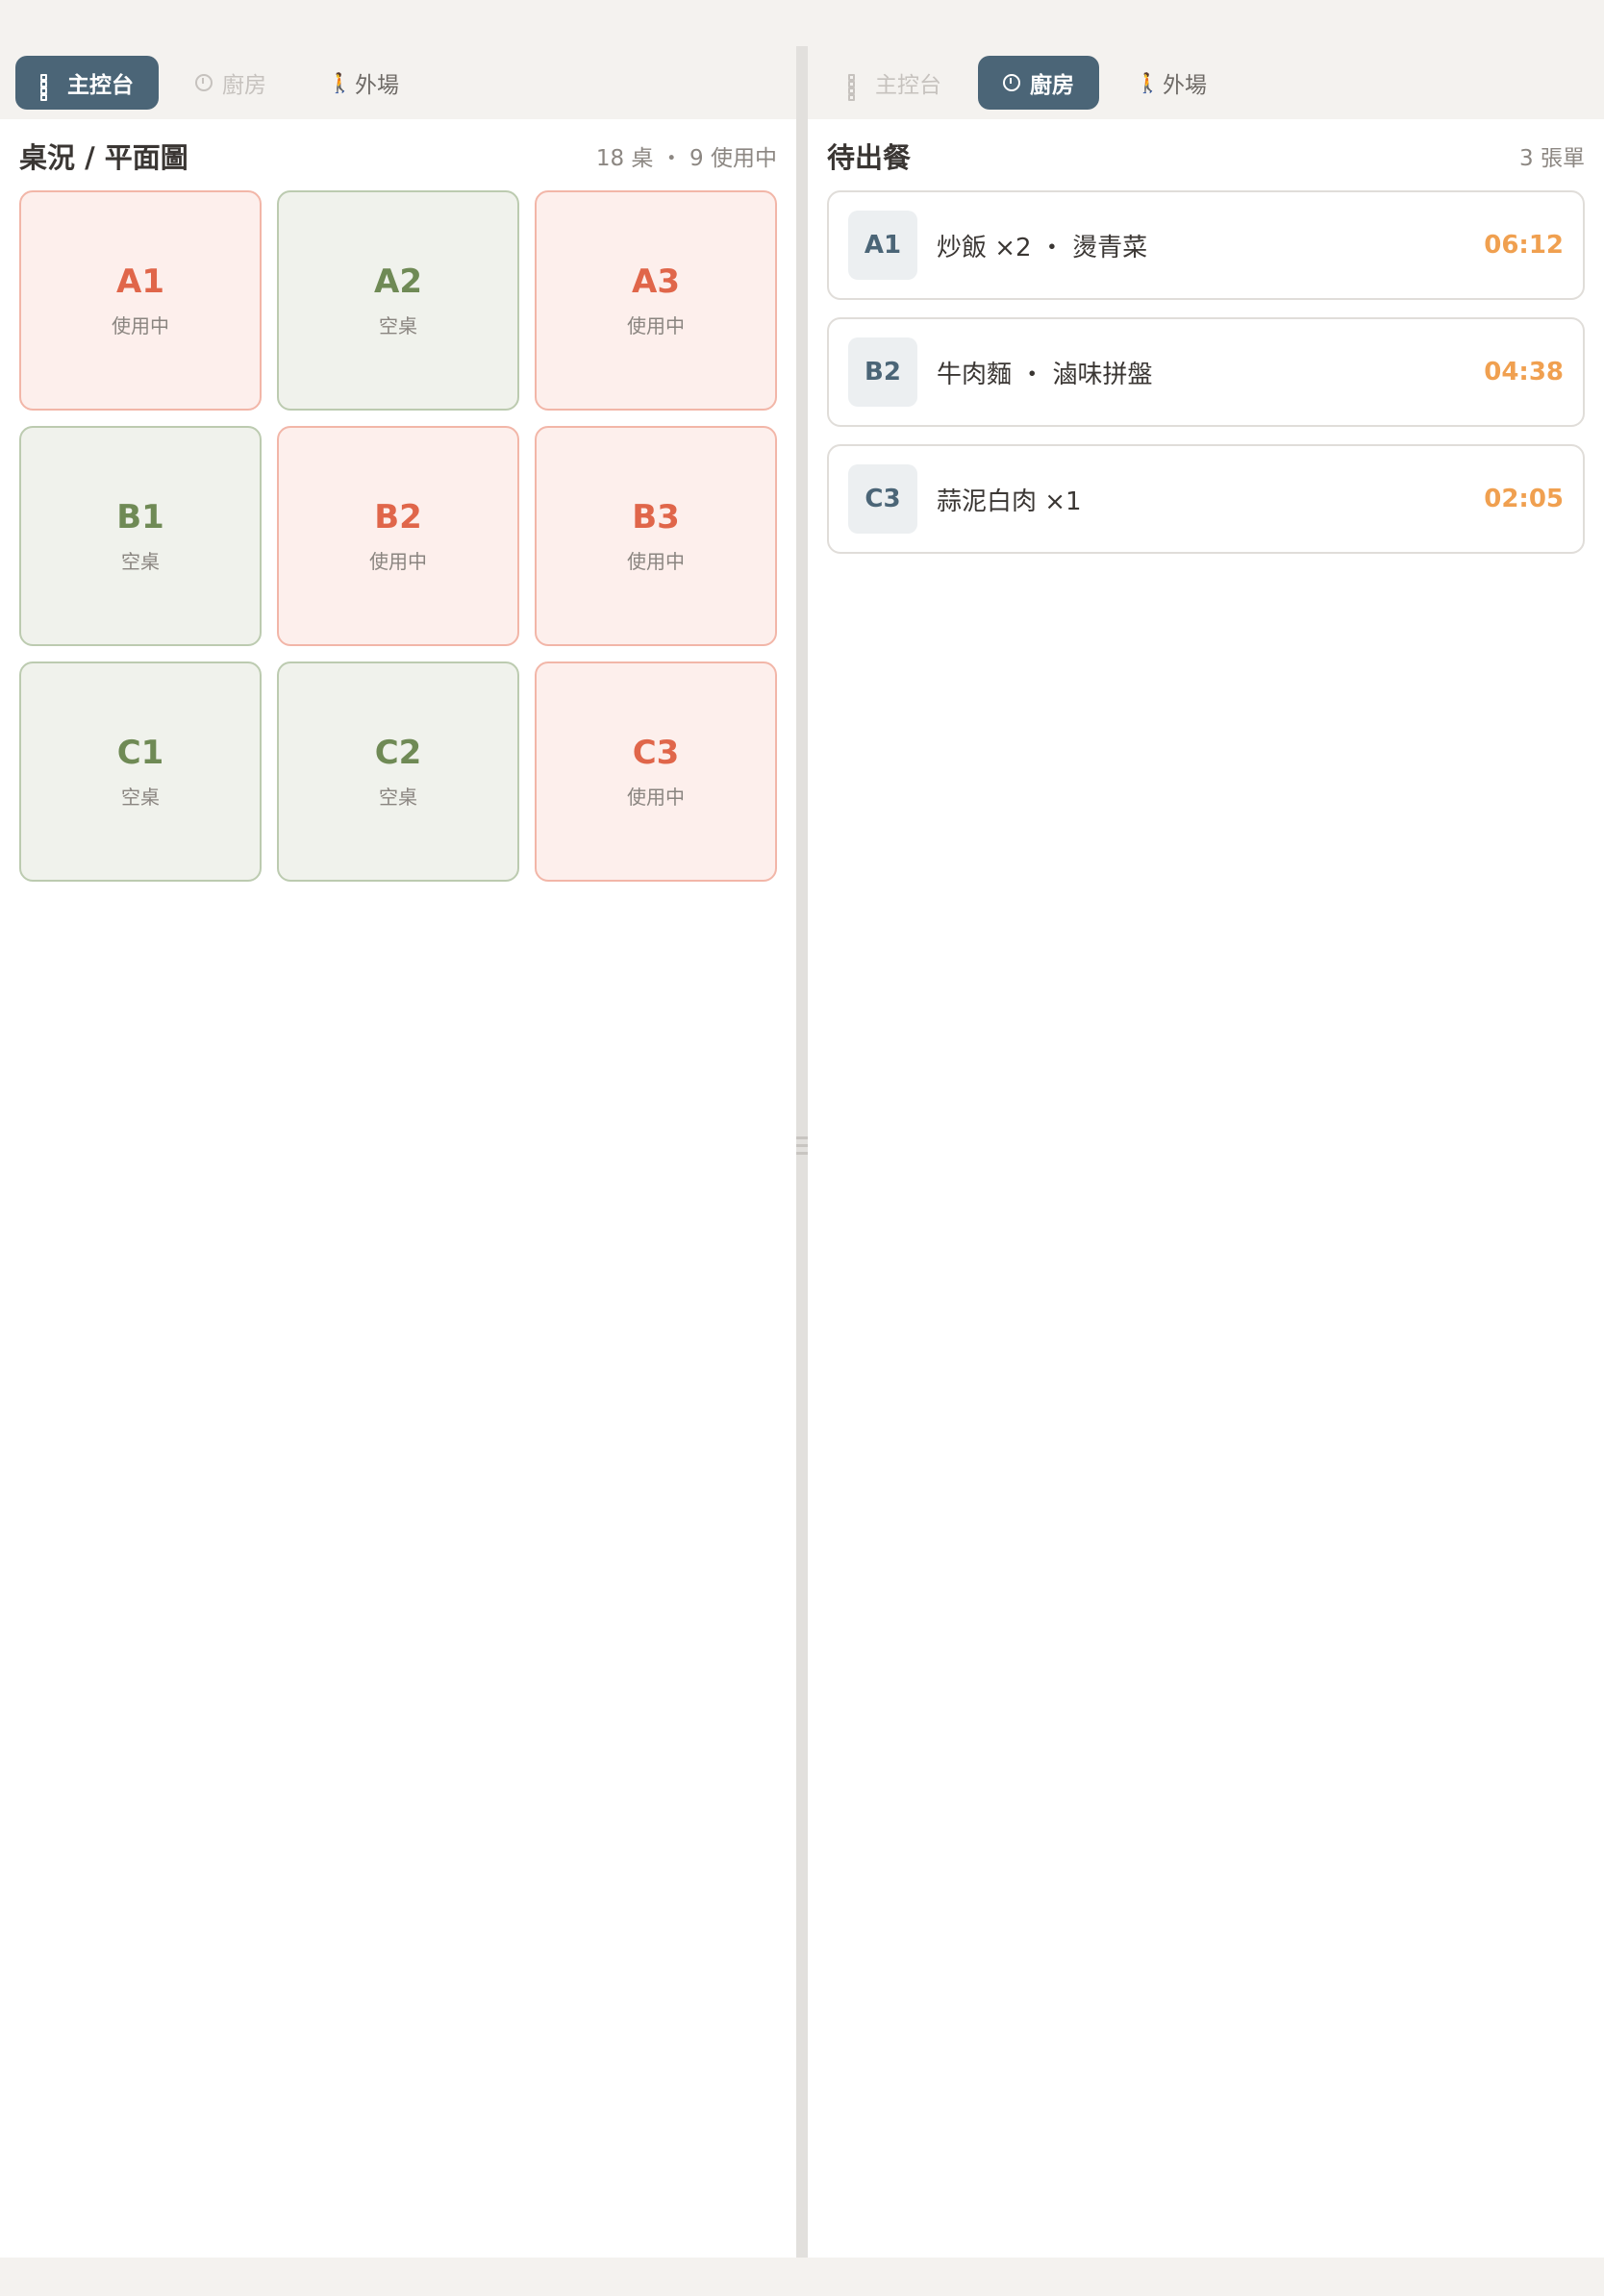 The image size is (1604, 2296). I want to click on table-count: 18 桌 ・ 9 使用中, so click(686, 158).